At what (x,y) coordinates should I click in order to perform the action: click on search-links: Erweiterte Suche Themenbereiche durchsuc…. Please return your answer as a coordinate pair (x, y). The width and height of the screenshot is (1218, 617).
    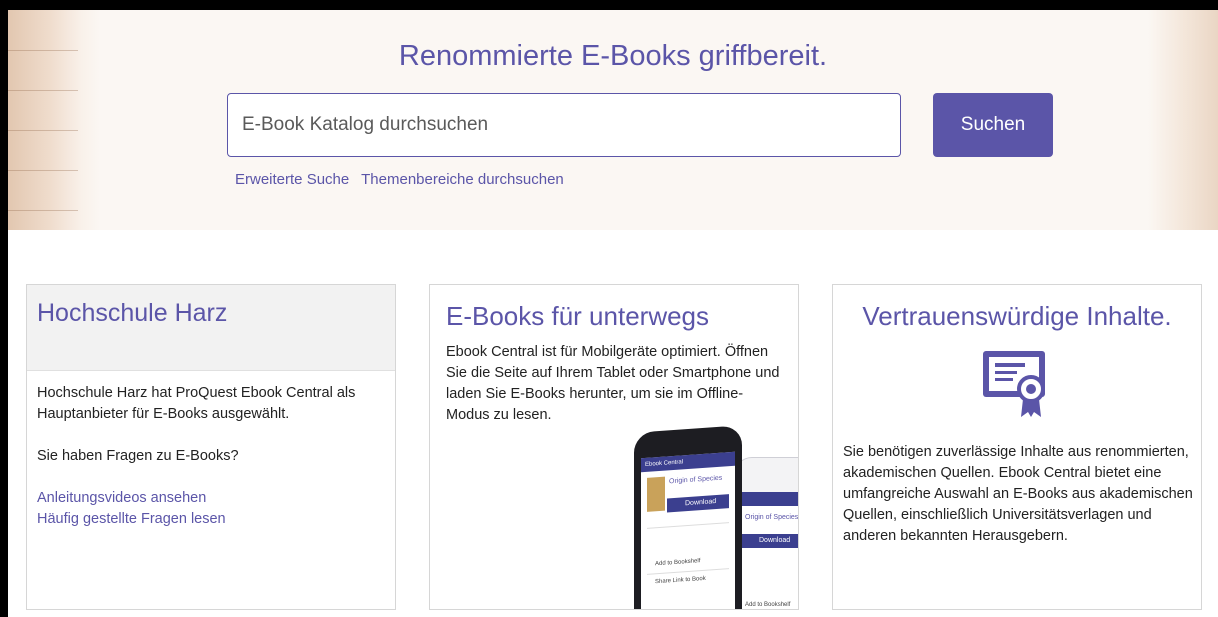
    Looking at the image, I should click on (403, 179).